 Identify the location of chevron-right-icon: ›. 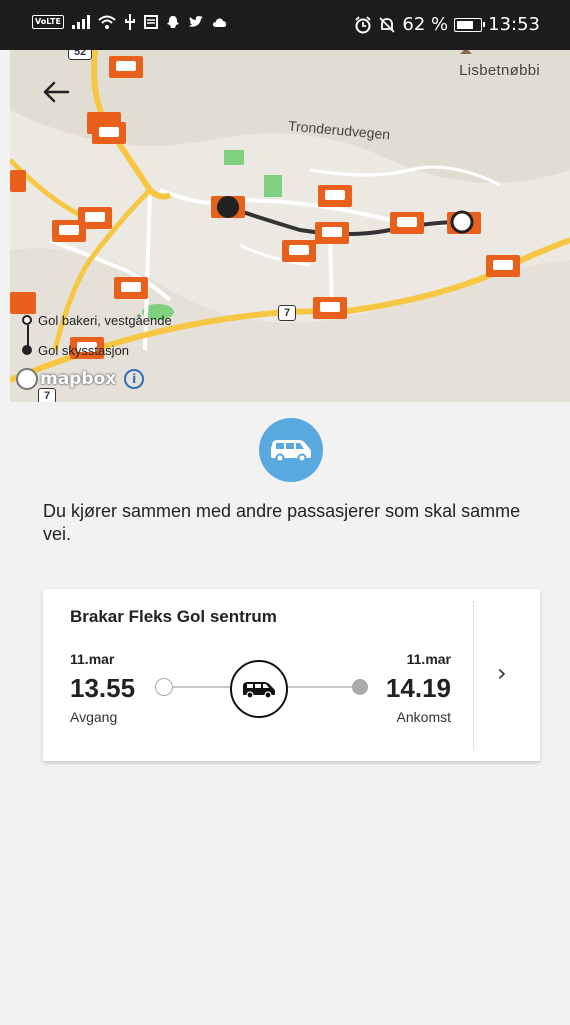
(502, 673).